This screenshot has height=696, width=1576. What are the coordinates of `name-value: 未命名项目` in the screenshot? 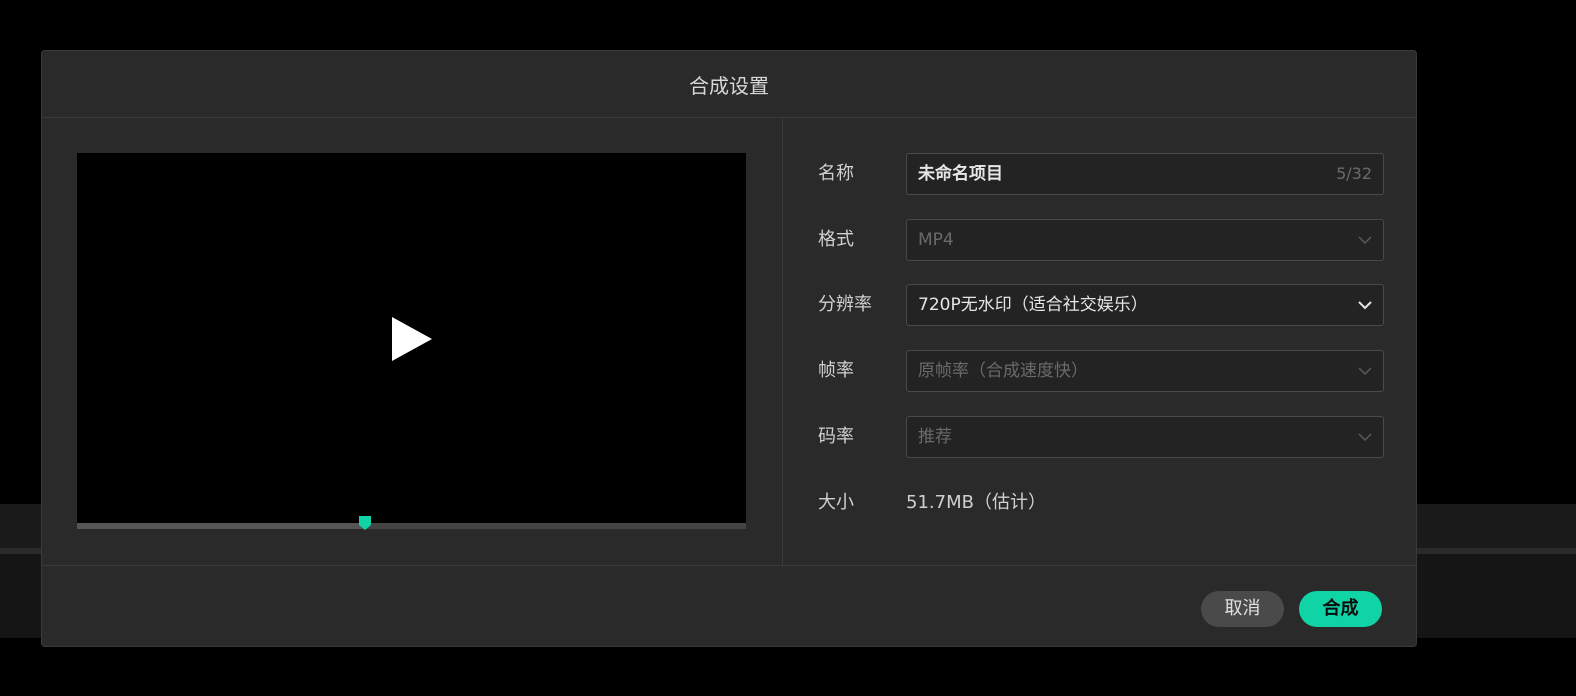 It's located at (960, 174).